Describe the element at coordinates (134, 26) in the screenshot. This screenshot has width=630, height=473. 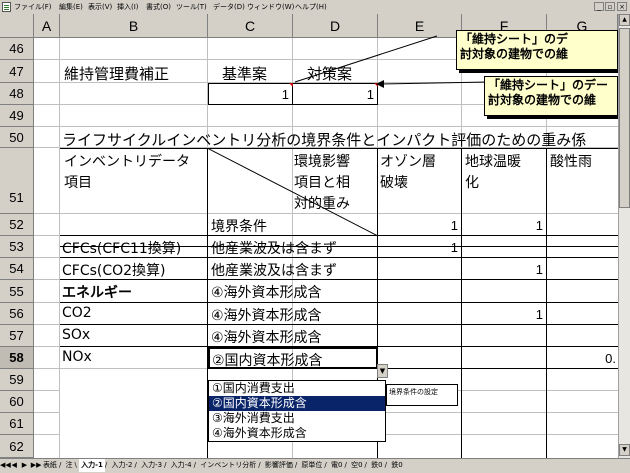
I see `column-header-b: B` at that location.